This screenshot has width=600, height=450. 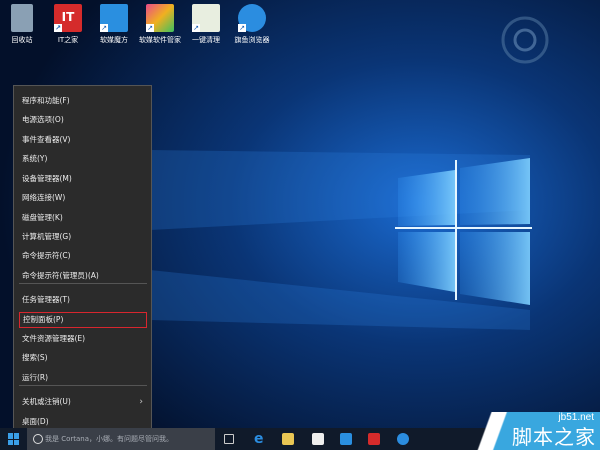 What do you see at coordinates (35, 357) in the screenshot?
I see `menu-item-label: 搜索(S)` at bounding box center [35, 357].